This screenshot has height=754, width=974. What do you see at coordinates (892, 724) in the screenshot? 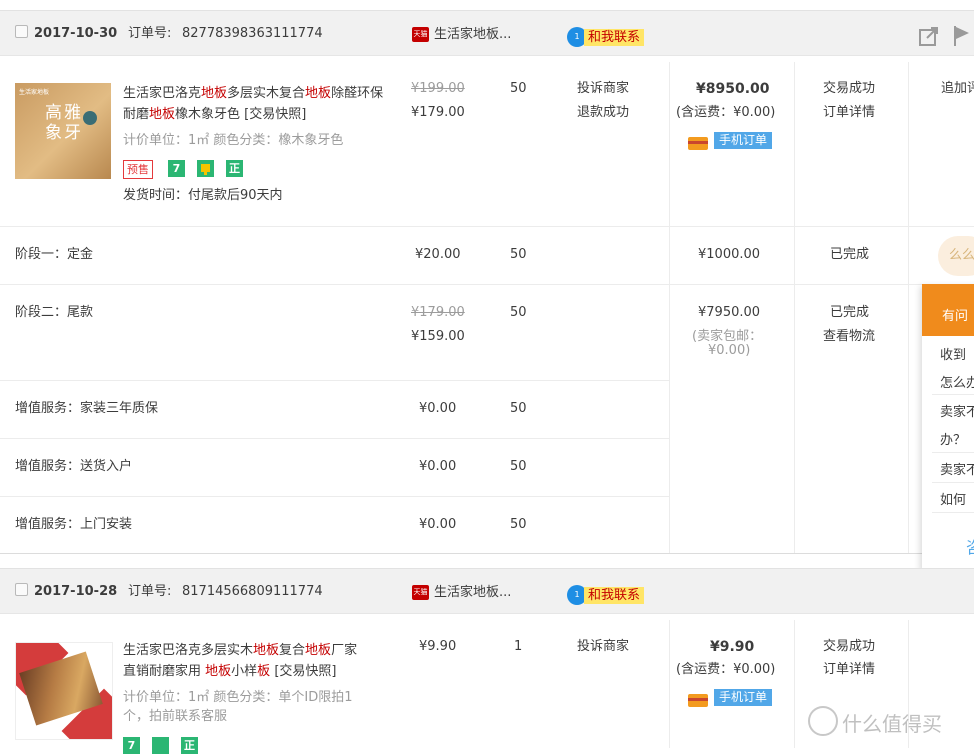
I see `watermark-text: 什么值得买` at bounding box center [892, 724].